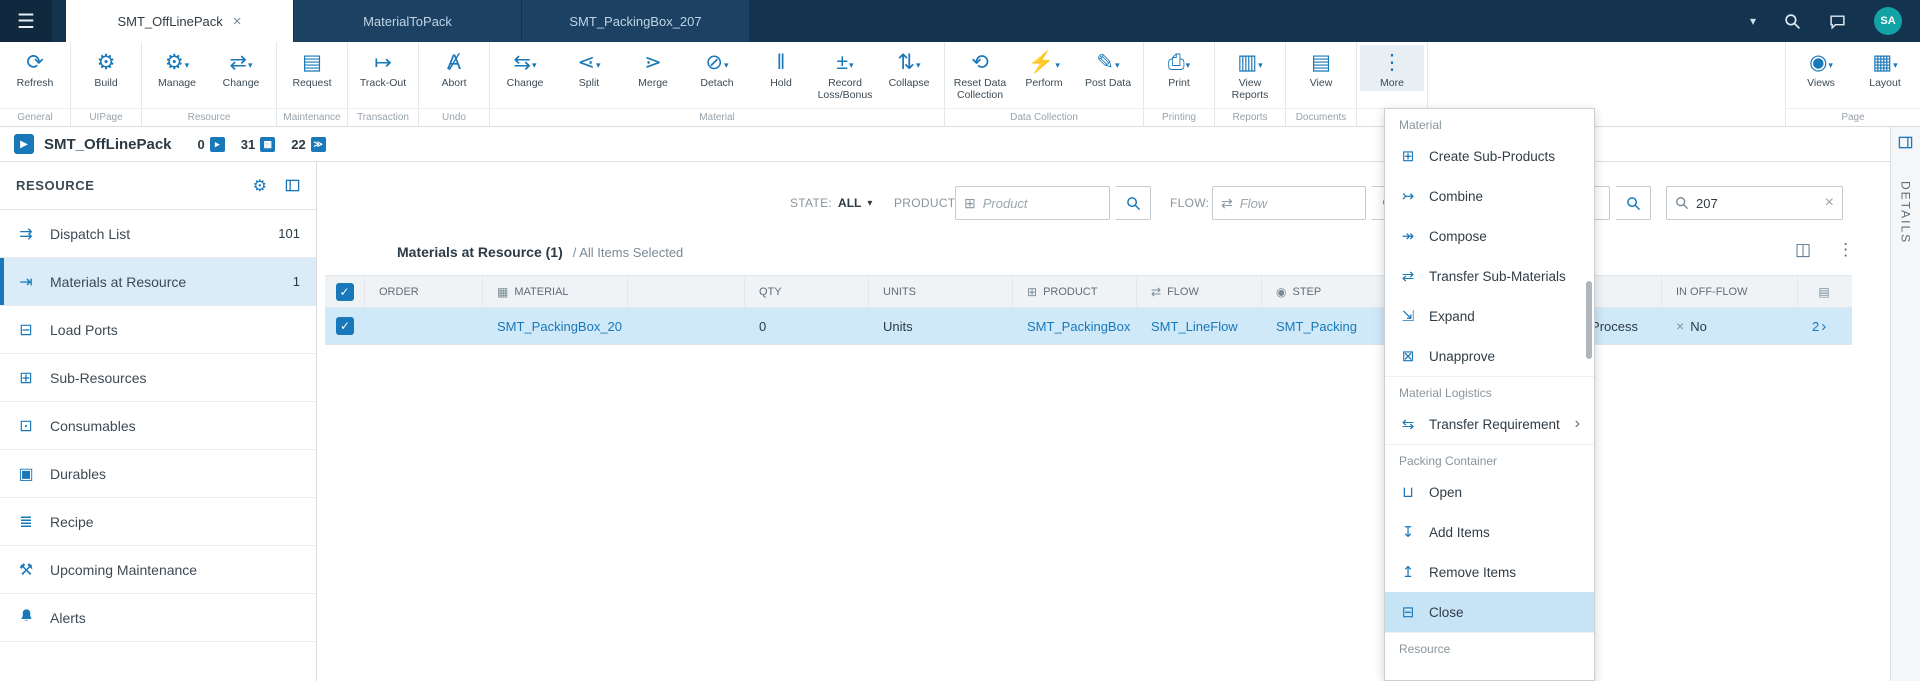  Describe the element at coordinates (480, 252) in the screenshot. I see `list-title: Materials at Resource (1)` at that location.